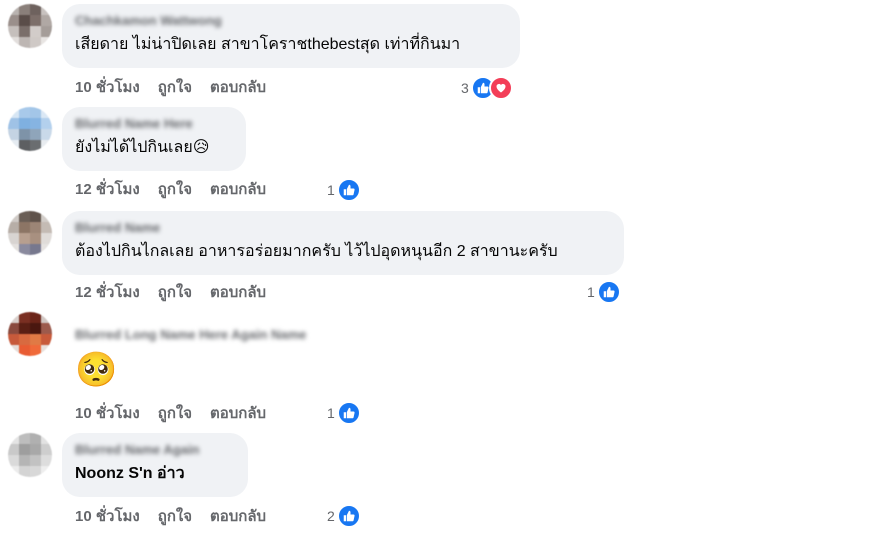 The width and height of the screenshot is (870, 534). Describe the element at coordinates (465, 88) in the screenshot. I see `reaction-count: 3` at that location.